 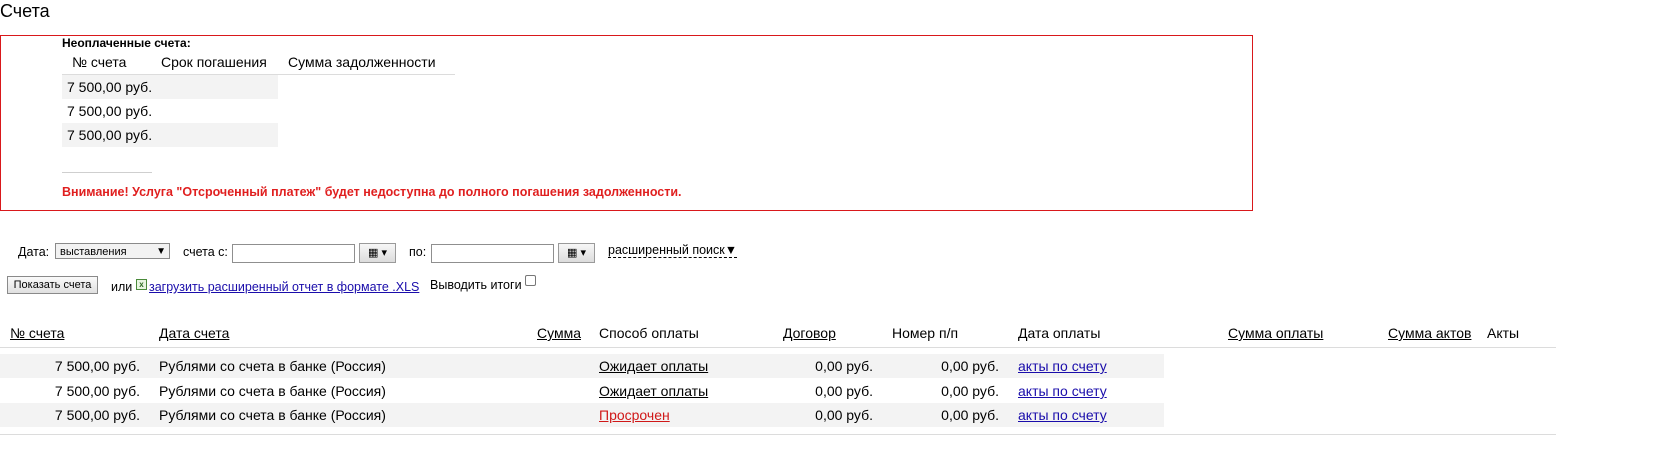 What do you see at coordinates (649, 333) in the screenshot?
I see `header-payment-method: Способ оплаты` at bounding box center [649, 333].